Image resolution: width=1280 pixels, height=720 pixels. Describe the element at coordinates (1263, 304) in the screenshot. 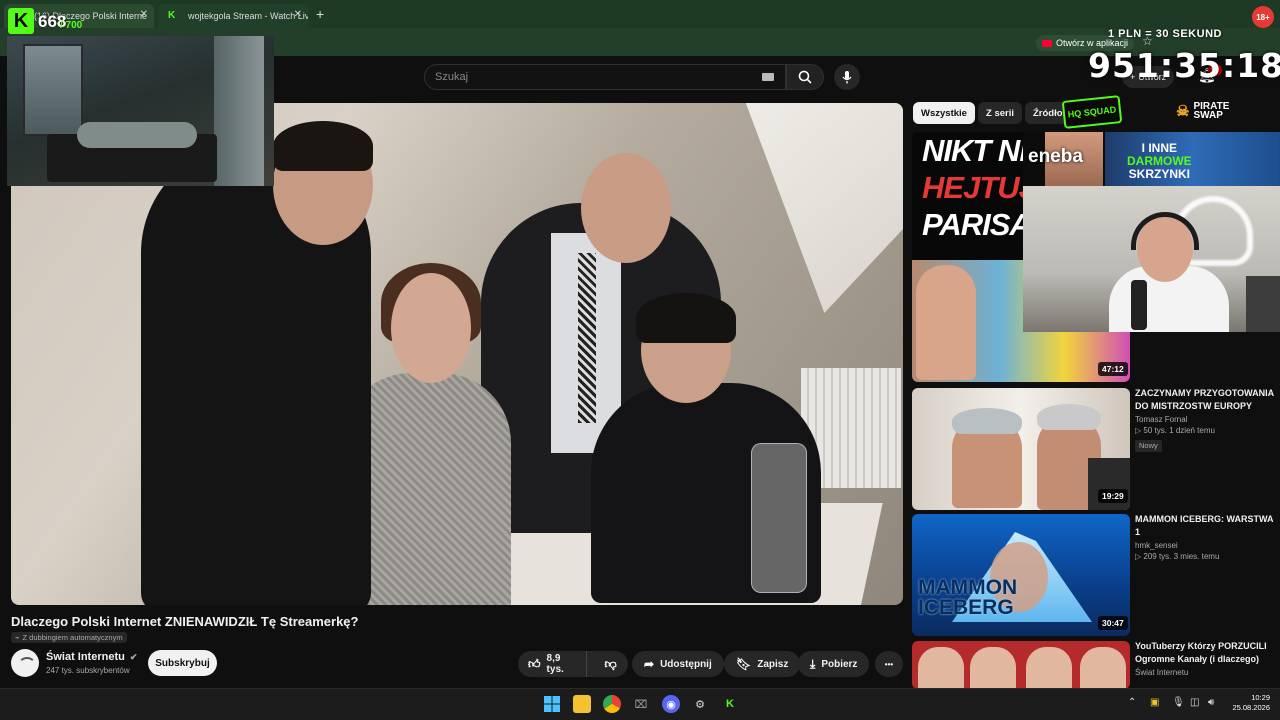

I see `webcam-background` at that location.